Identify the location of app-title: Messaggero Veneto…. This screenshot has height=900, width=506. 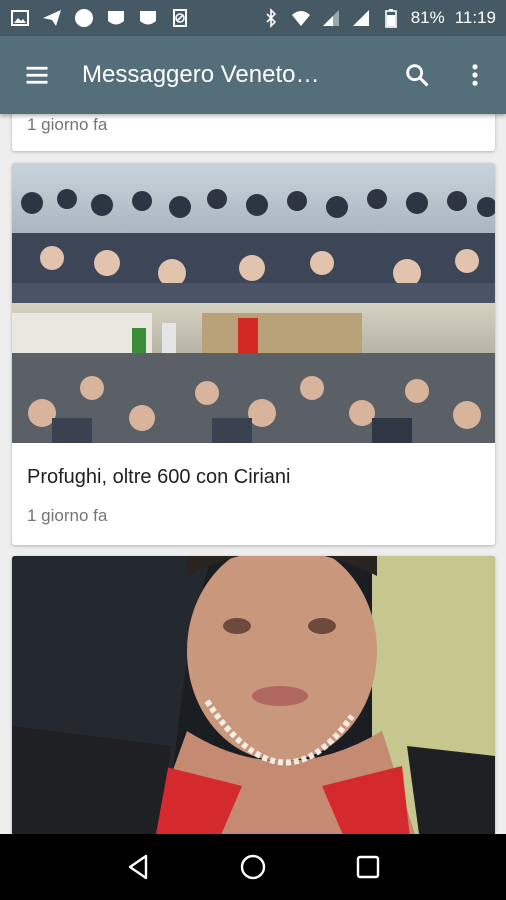
(201, 74).